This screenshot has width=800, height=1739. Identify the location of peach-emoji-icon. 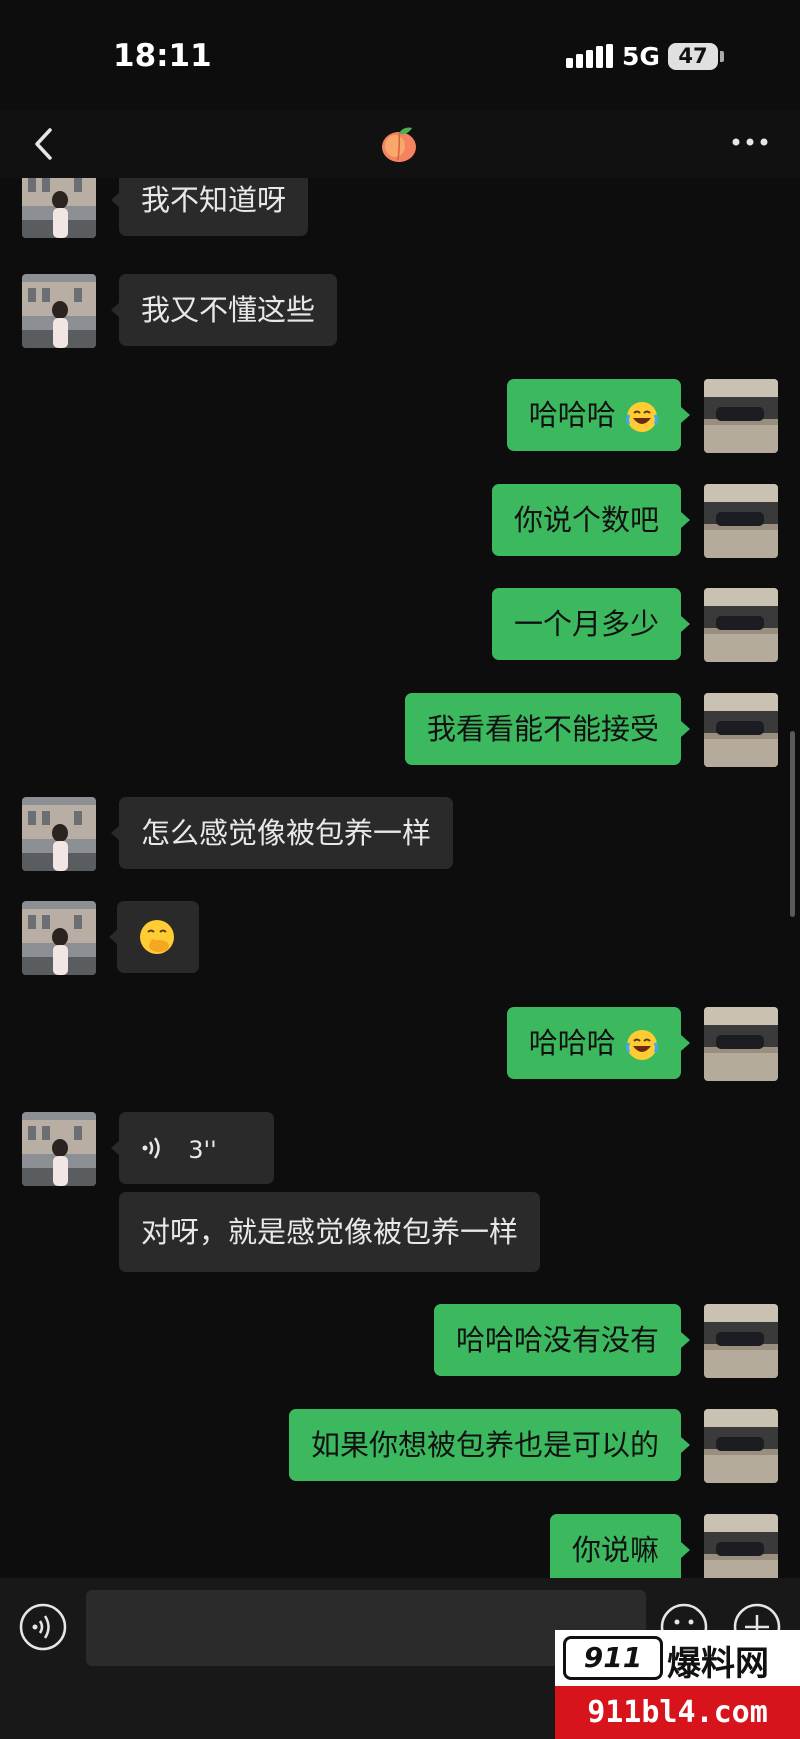
(399, 144).